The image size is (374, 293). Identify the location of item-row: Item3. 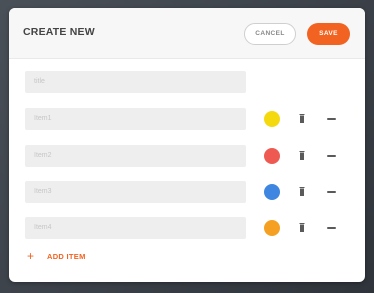
(187, 192).